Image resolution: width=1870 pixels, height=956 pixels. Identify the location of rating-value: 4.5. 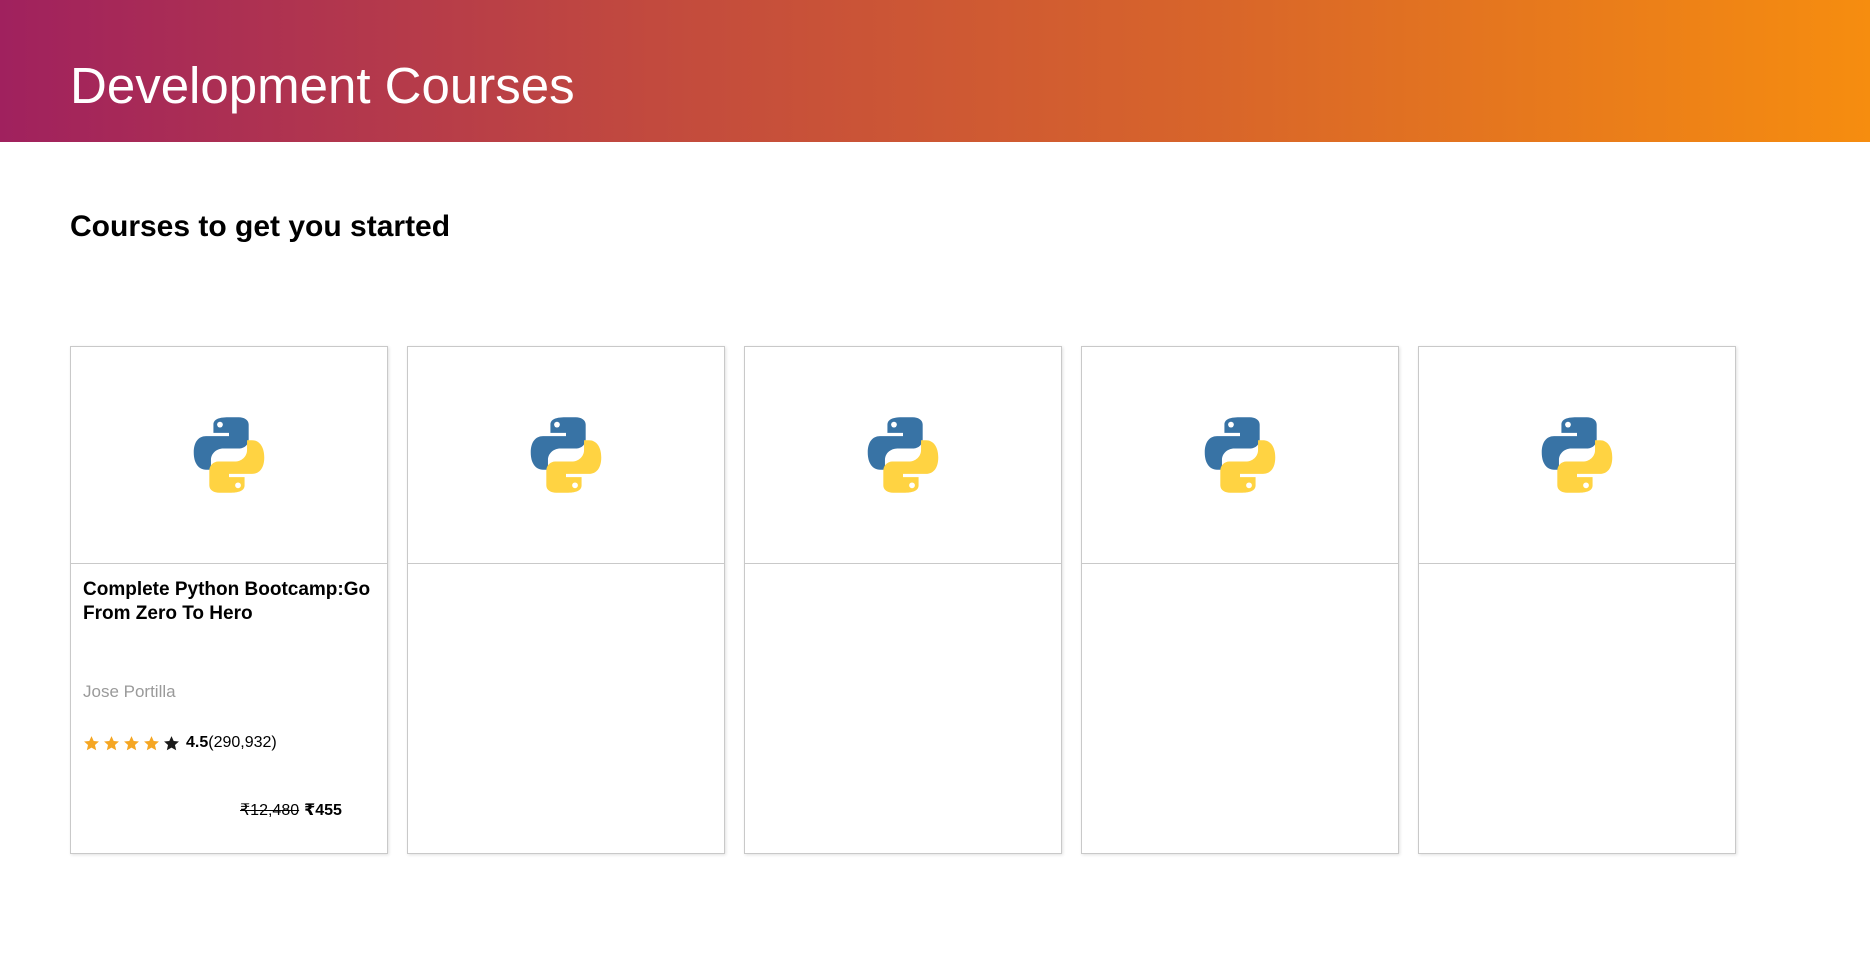
(197, 742).